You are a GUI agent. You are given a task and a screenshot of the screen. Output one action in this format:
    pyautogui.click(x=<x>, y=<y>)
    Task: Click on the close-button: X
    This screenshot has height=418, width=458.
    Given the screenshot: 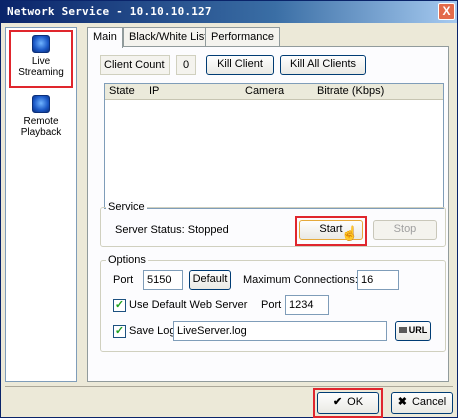 What is the action you would take?
    pyautogui.click(x=446, y=11)
    